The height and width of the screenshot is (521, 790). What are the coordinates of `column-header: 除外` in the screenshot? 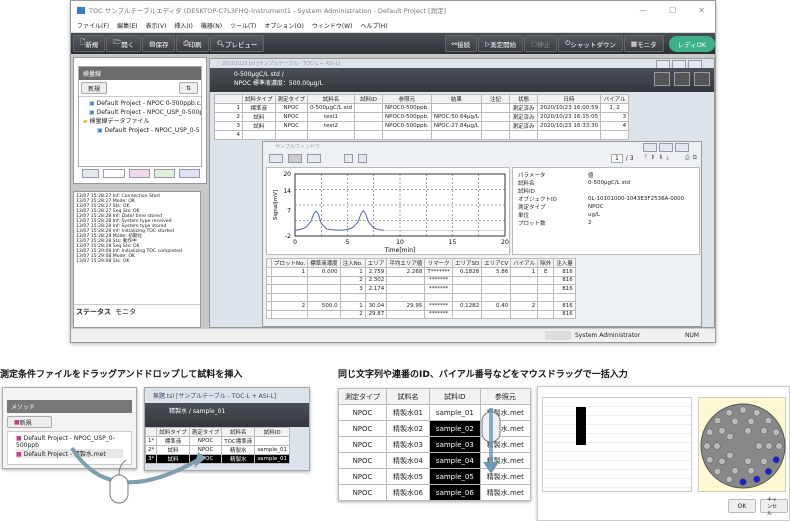 It's located at (546, 263).